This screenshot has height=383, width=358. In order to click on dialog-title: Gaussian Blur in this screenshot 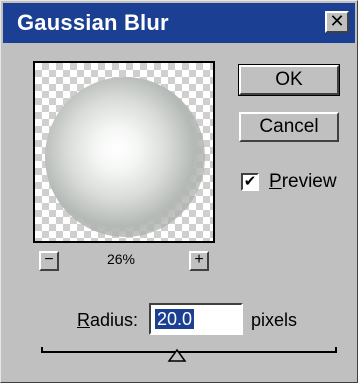, I will do `click(93, 22)`.